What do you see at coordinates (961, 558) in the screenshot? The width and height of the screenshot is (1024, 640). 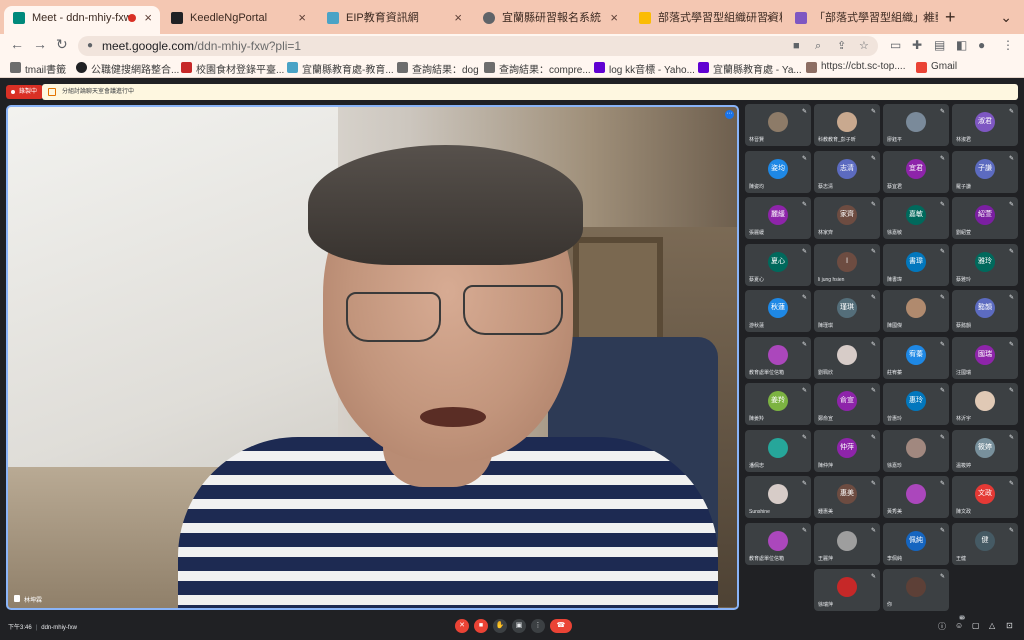 I see `participant-name: 王健` at bounding box center [961, 558].